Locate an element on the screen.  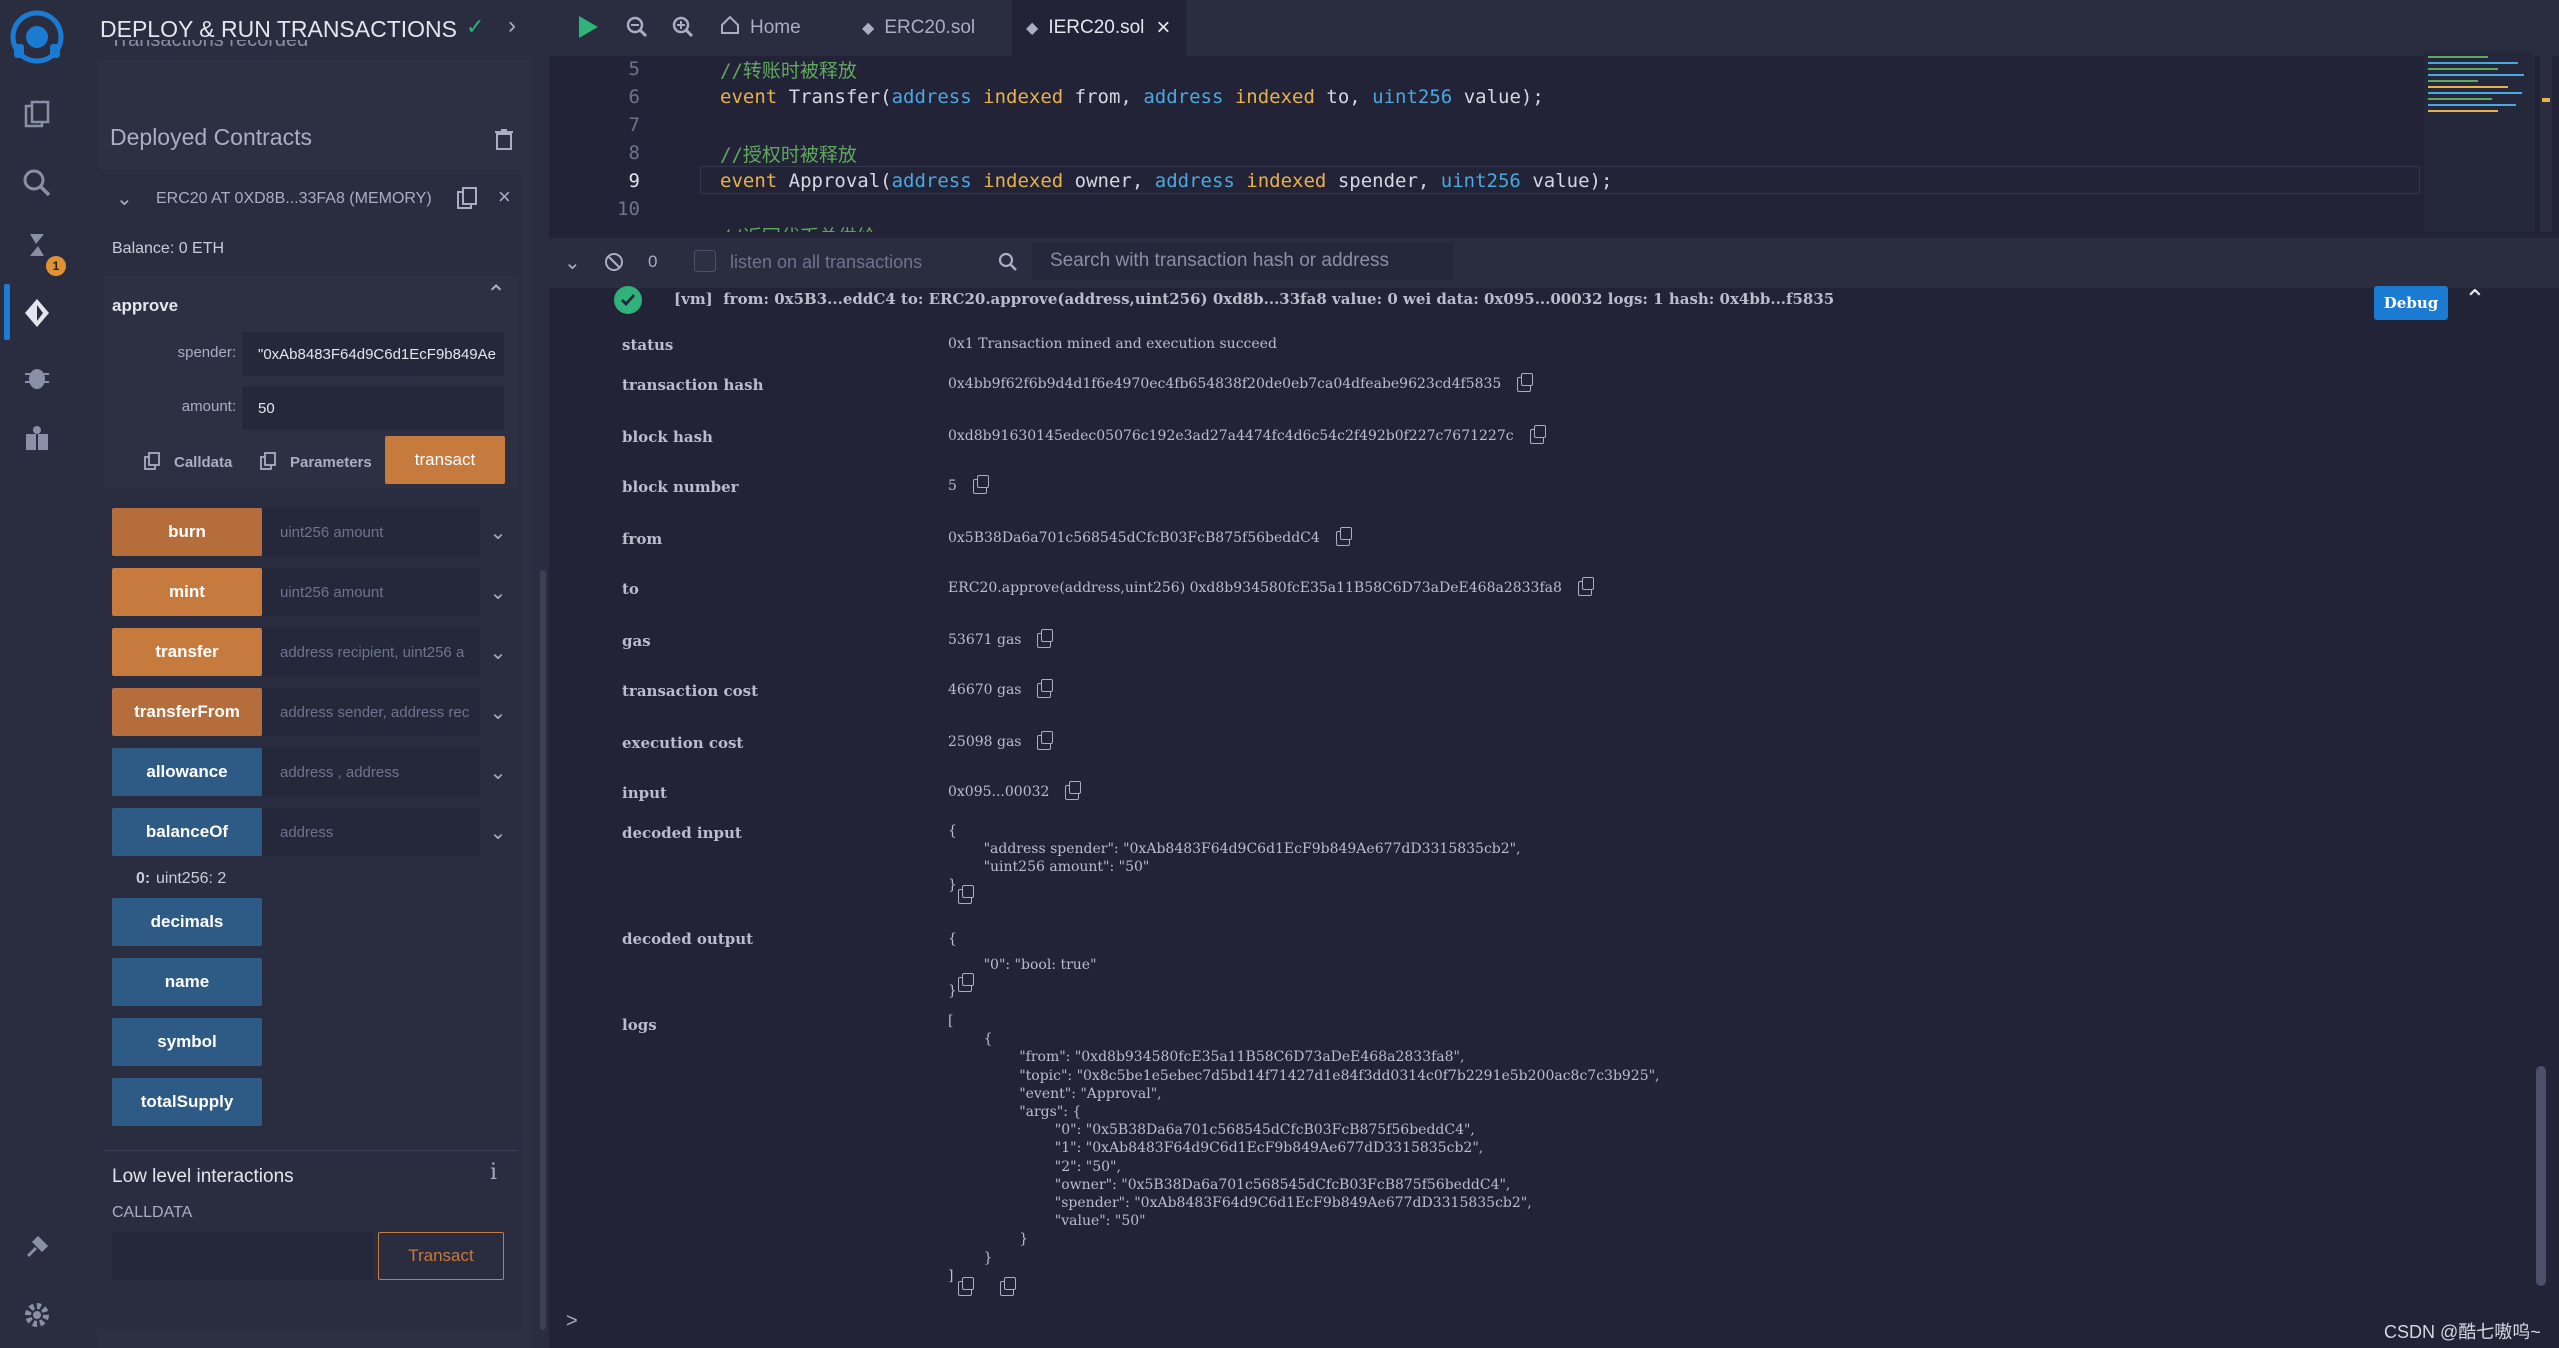
allowance-button: allowance is located at coordinates (187, 772).